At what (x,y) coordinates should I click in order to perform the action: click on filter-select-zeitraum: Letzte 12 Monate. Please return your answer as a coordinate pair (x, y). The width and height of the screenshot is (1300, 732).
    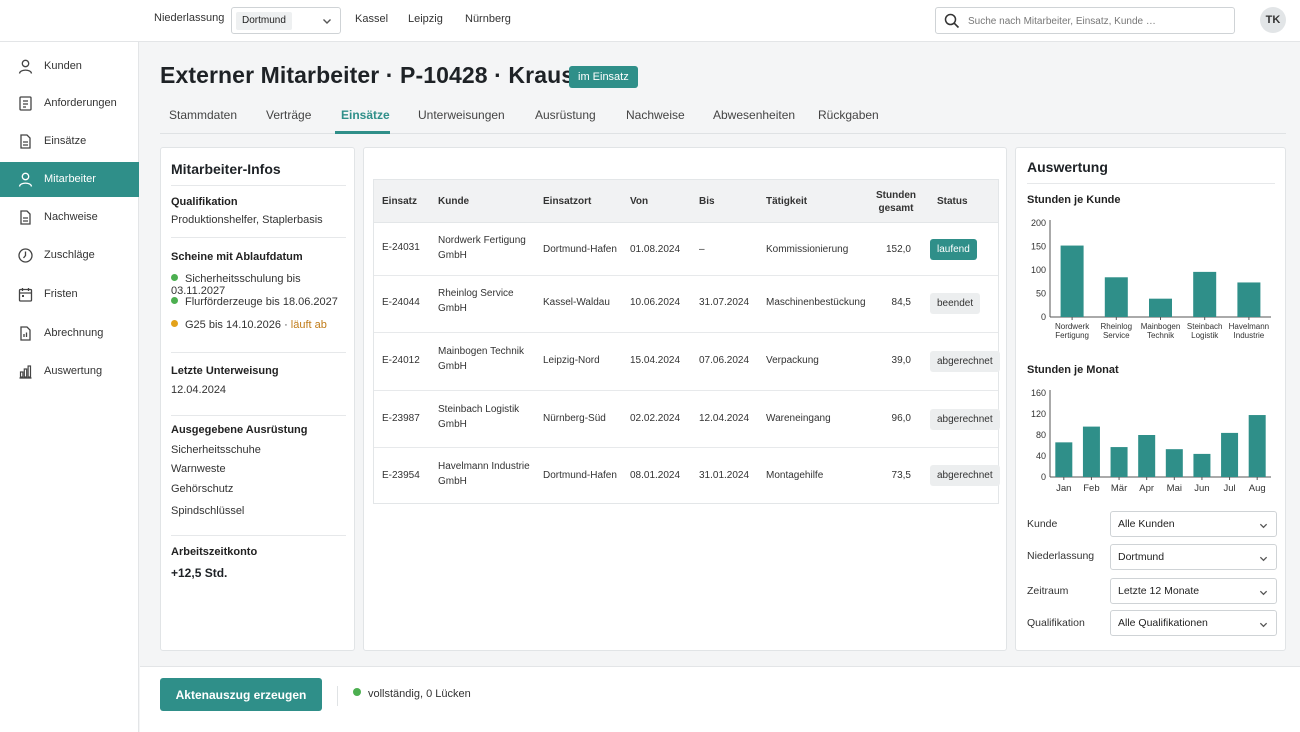
    Looking at the image, I should click on (1193, 591).